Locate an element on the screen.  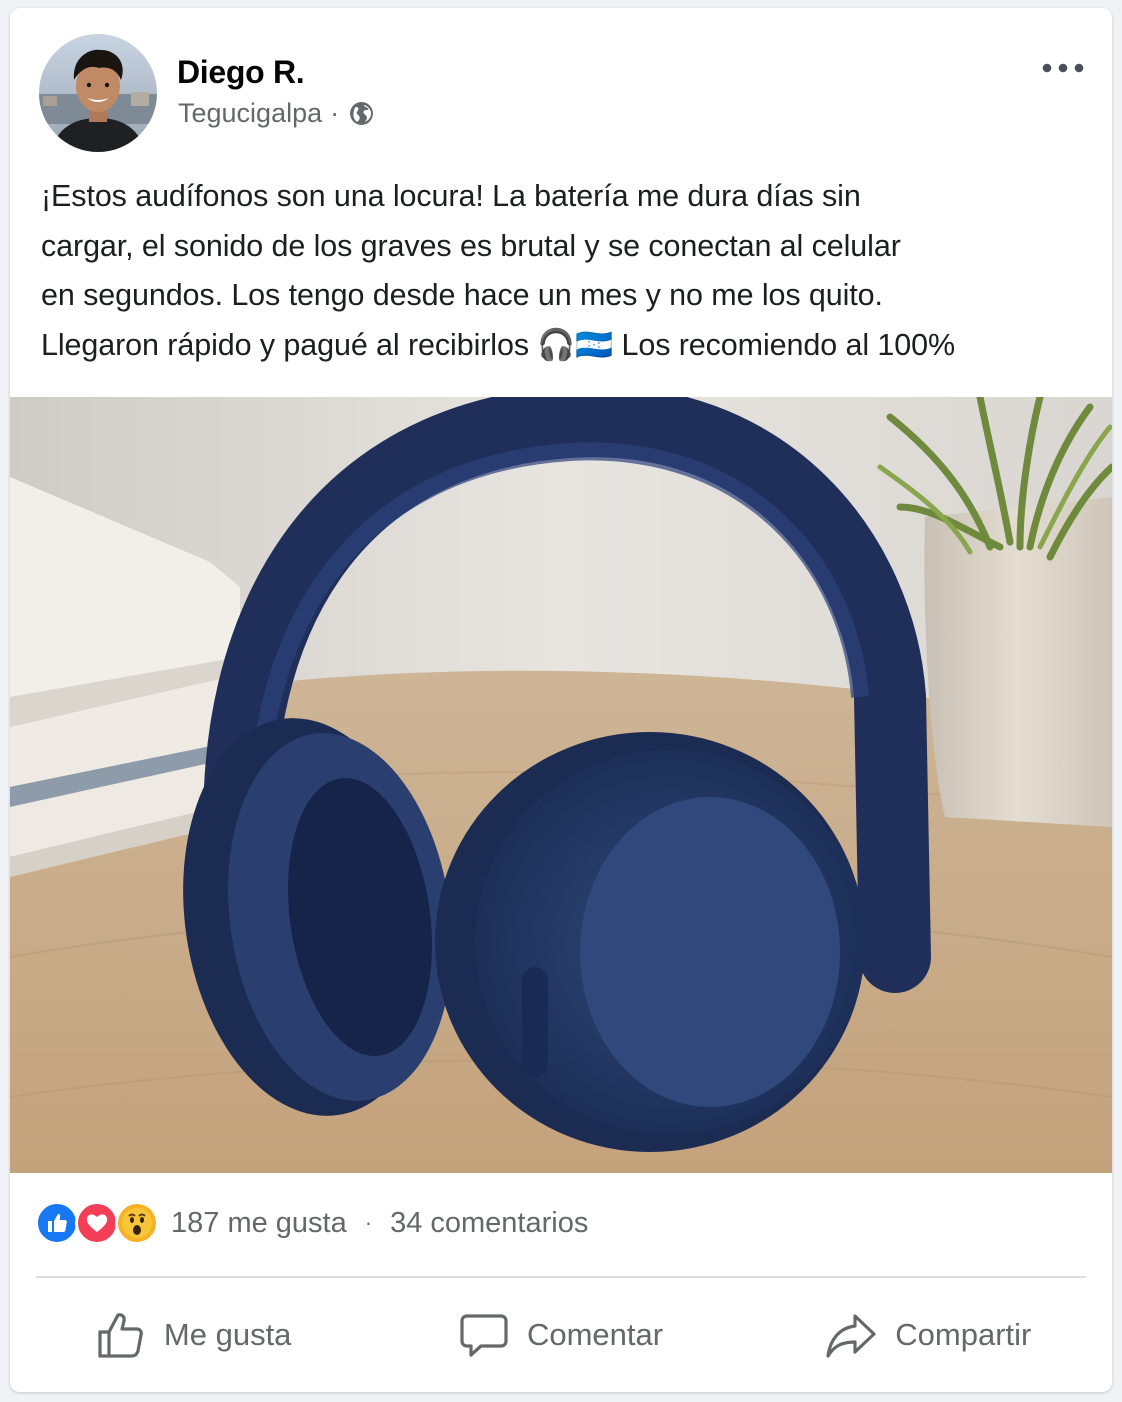
more-options-button is located at coordinates (1063, 68).